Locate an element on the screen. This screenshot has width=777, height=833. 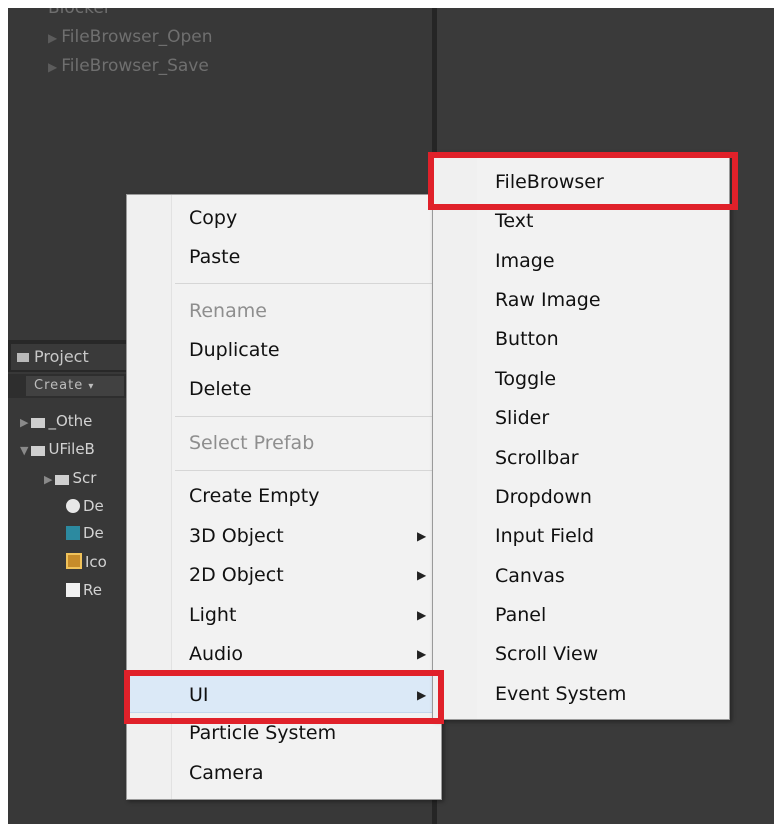
submenu-item-label: Dropdown is located at coordinates (543, 497).